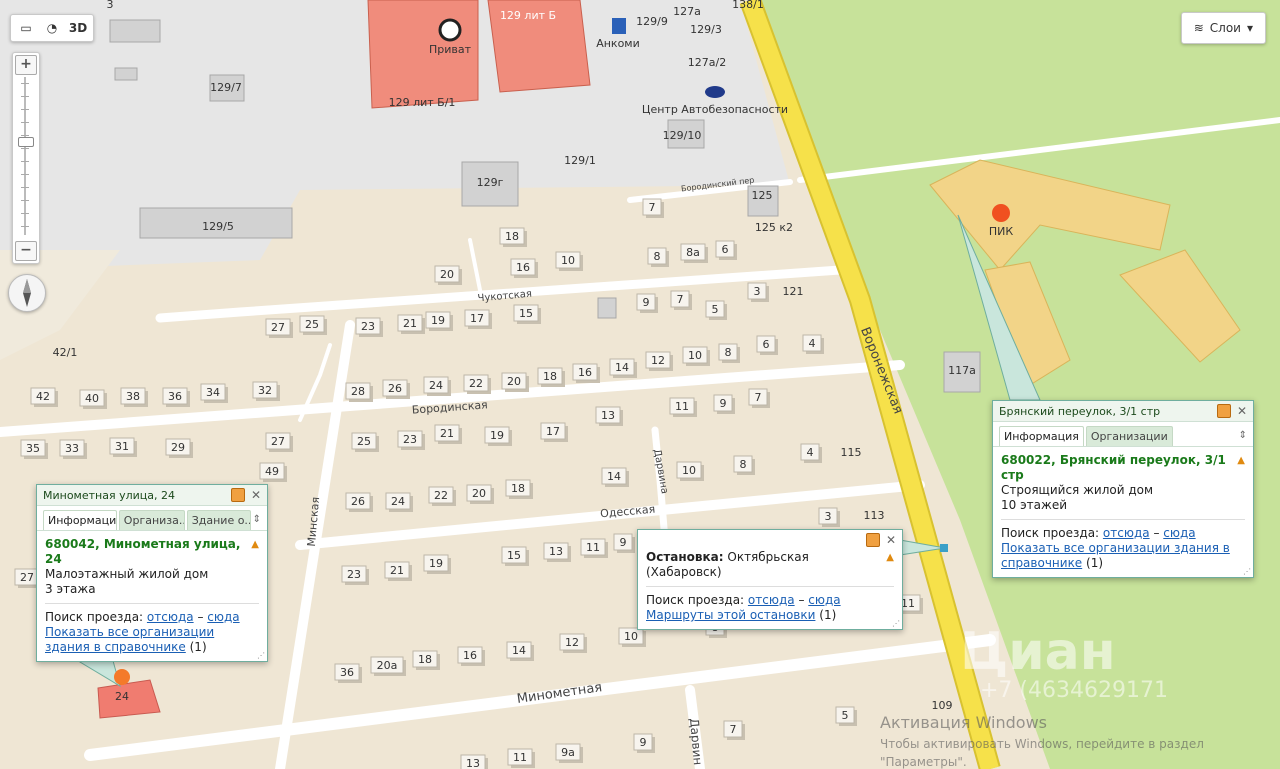  I want to click on compass-icon, so click(27, 293).